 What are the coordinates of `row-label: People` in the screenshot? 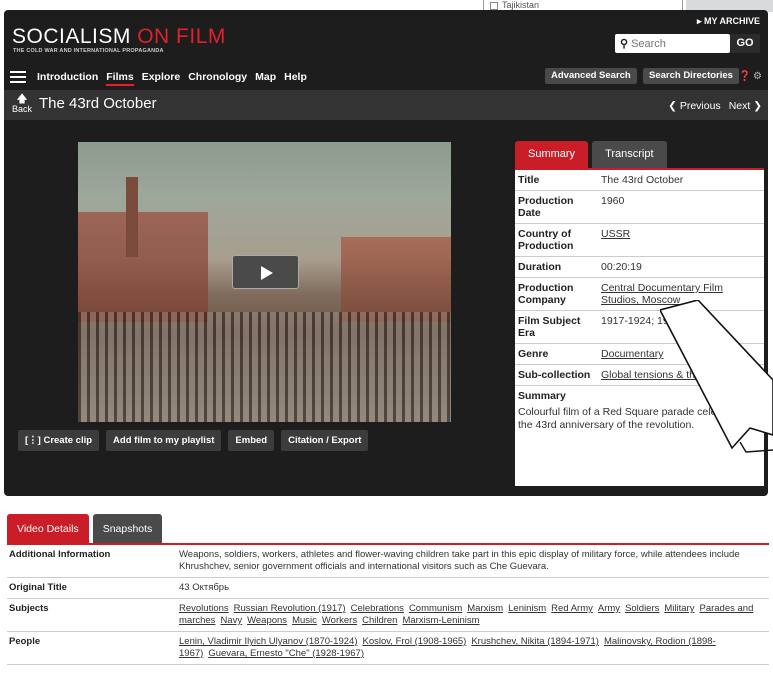 It's located at (25, 641).